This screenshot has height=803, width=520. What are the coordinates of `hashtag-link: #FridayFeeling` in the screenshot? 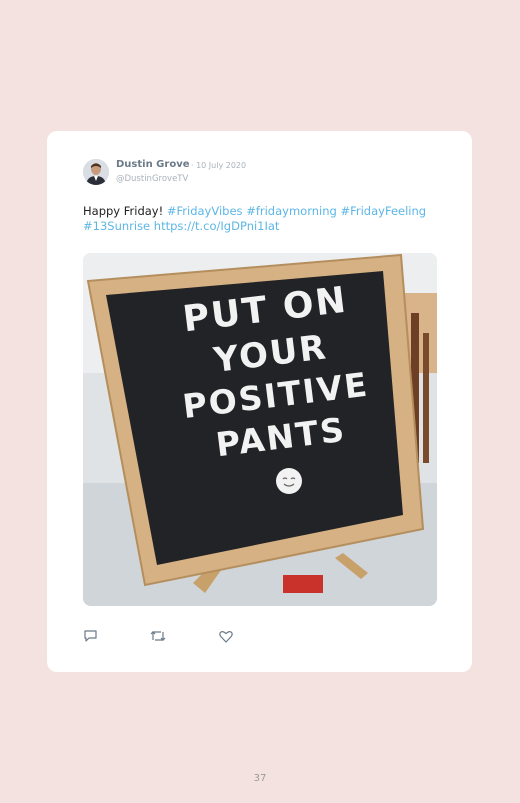 It's located at (383, 211).